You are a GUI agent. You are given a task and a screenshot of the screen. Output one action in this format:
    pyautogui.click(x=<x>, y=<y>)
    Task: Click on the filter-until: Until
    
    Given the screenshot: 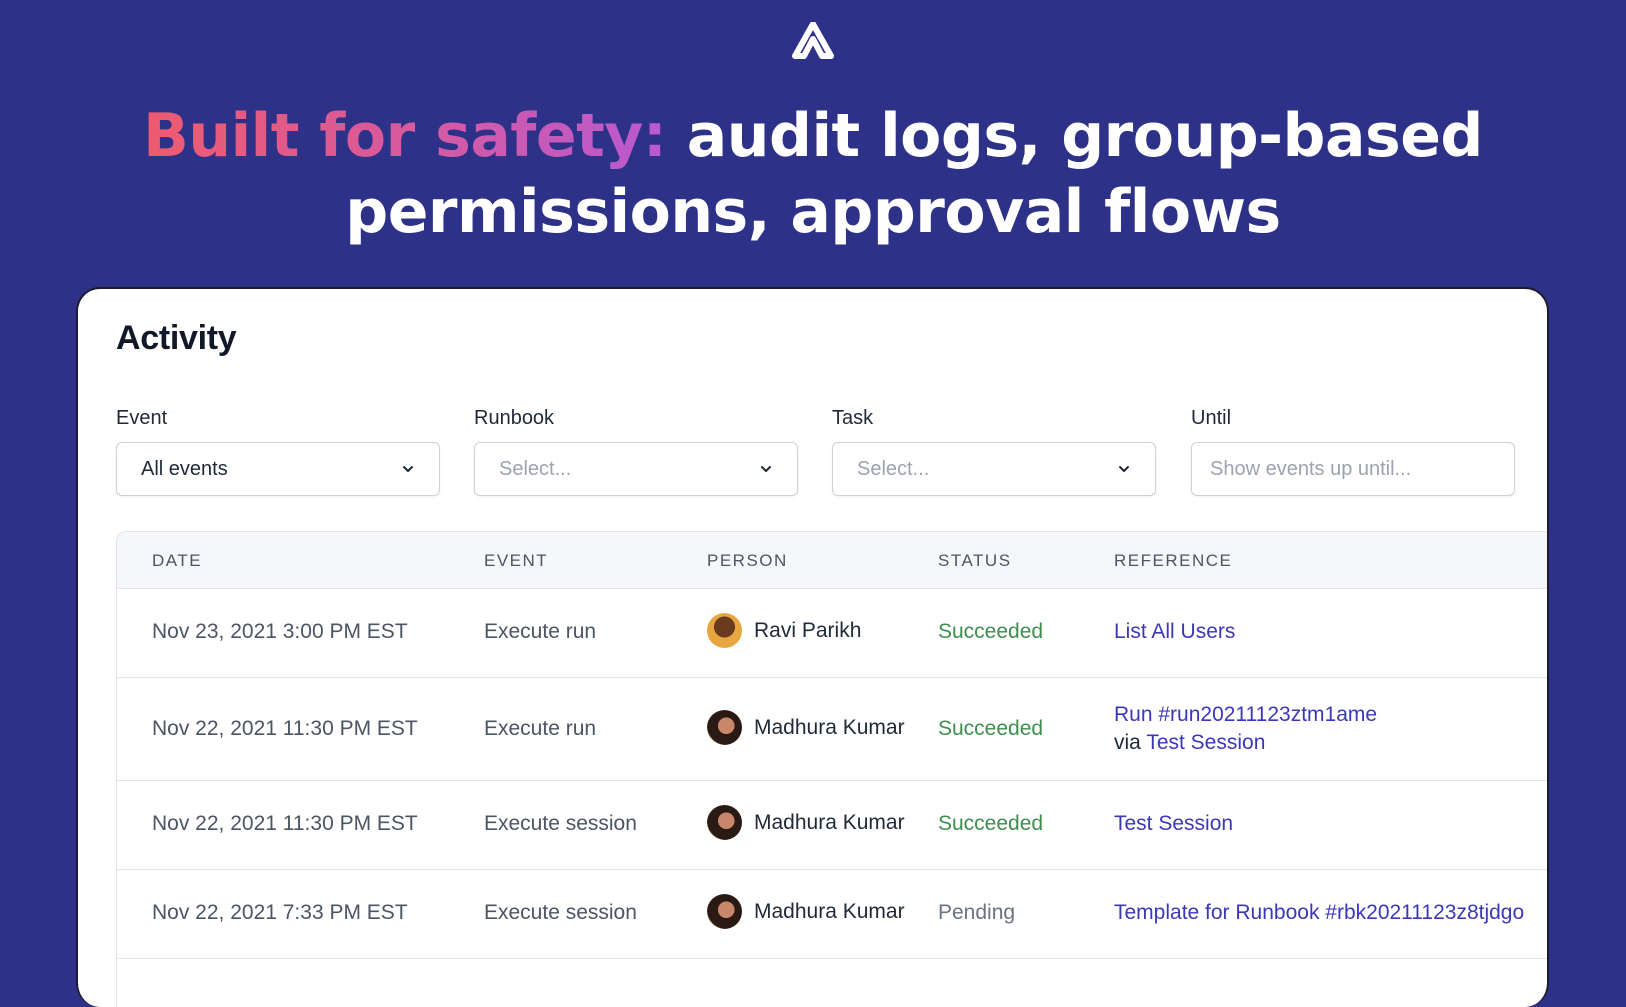 What is the action you would take?
    pyautogui.click(x=1353, y=451)
    